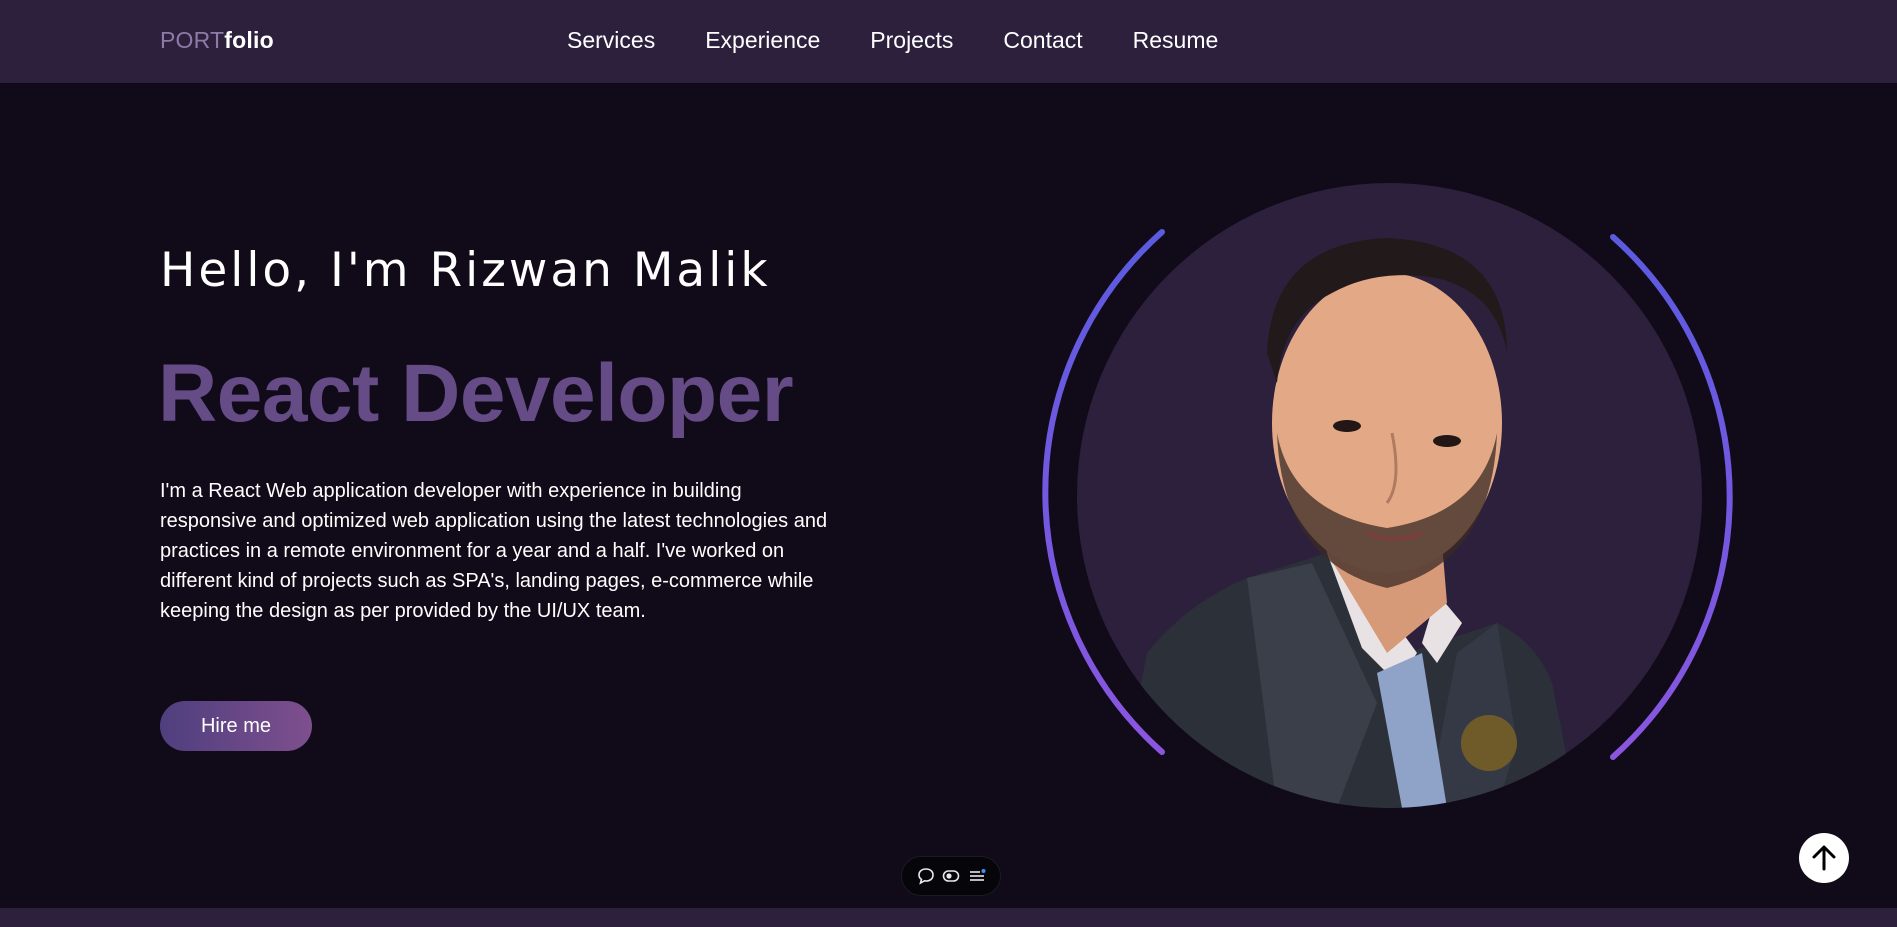 The height and width of the screenshot is (927, 1897). I want to click on toggle-icon, so click(951, 876).